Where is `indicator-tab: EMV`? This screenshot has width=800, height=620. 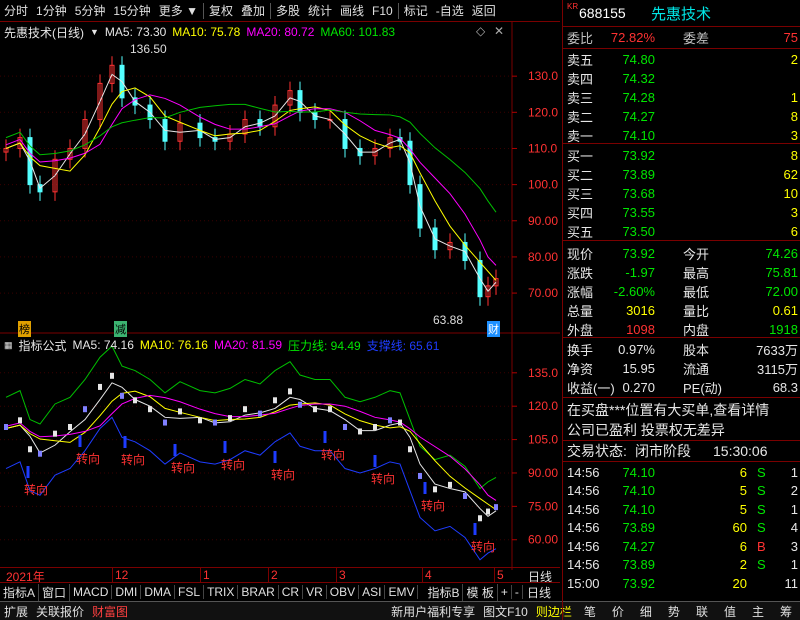
indicator-tab: EMV is located at coordinates (402, 592).